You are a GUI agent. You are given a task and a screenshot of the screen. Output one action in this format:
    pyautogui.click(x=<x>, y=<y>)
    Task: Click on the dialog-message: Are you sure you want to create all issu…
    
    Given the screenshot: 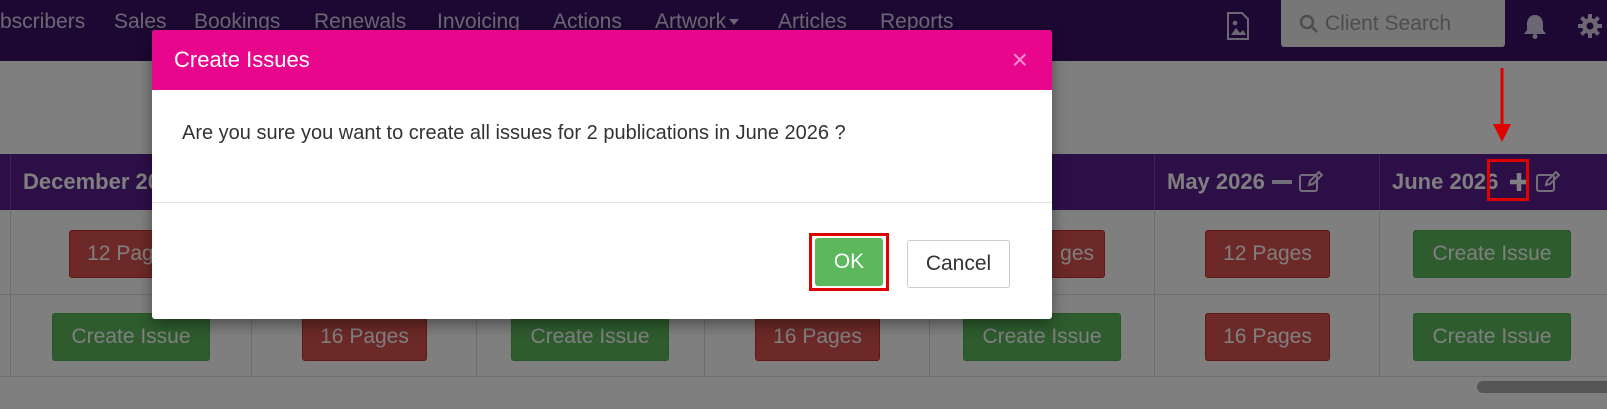 What is the action you would take?
    pyautogui.click(x=514, y=133)
    